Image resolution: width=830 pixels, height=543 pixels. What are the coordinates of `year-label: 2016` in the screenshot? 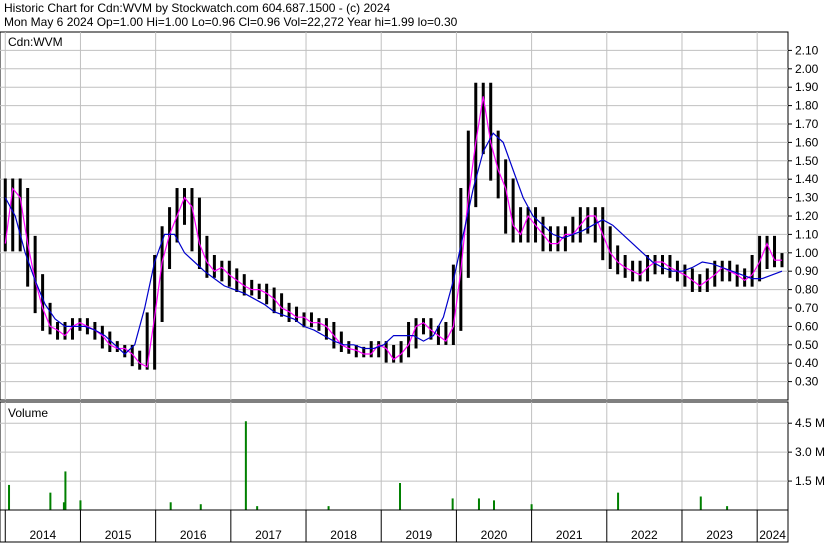 It's located at (193, 535).